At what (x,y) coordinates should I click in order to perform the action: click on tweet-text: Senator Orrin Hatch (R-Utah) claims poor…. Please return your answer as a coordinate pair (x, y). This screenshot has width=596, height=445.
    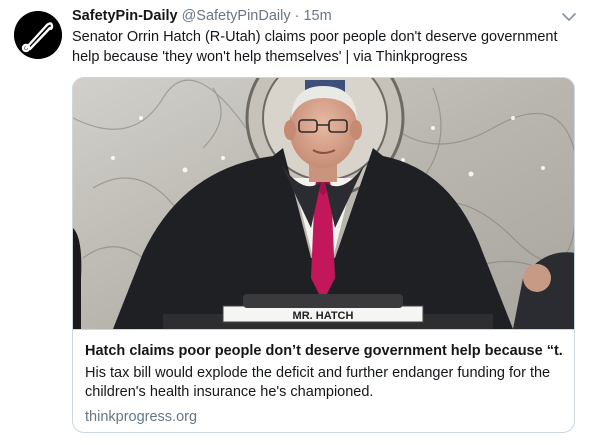
    Looking at the image, I should click on (315, 47).